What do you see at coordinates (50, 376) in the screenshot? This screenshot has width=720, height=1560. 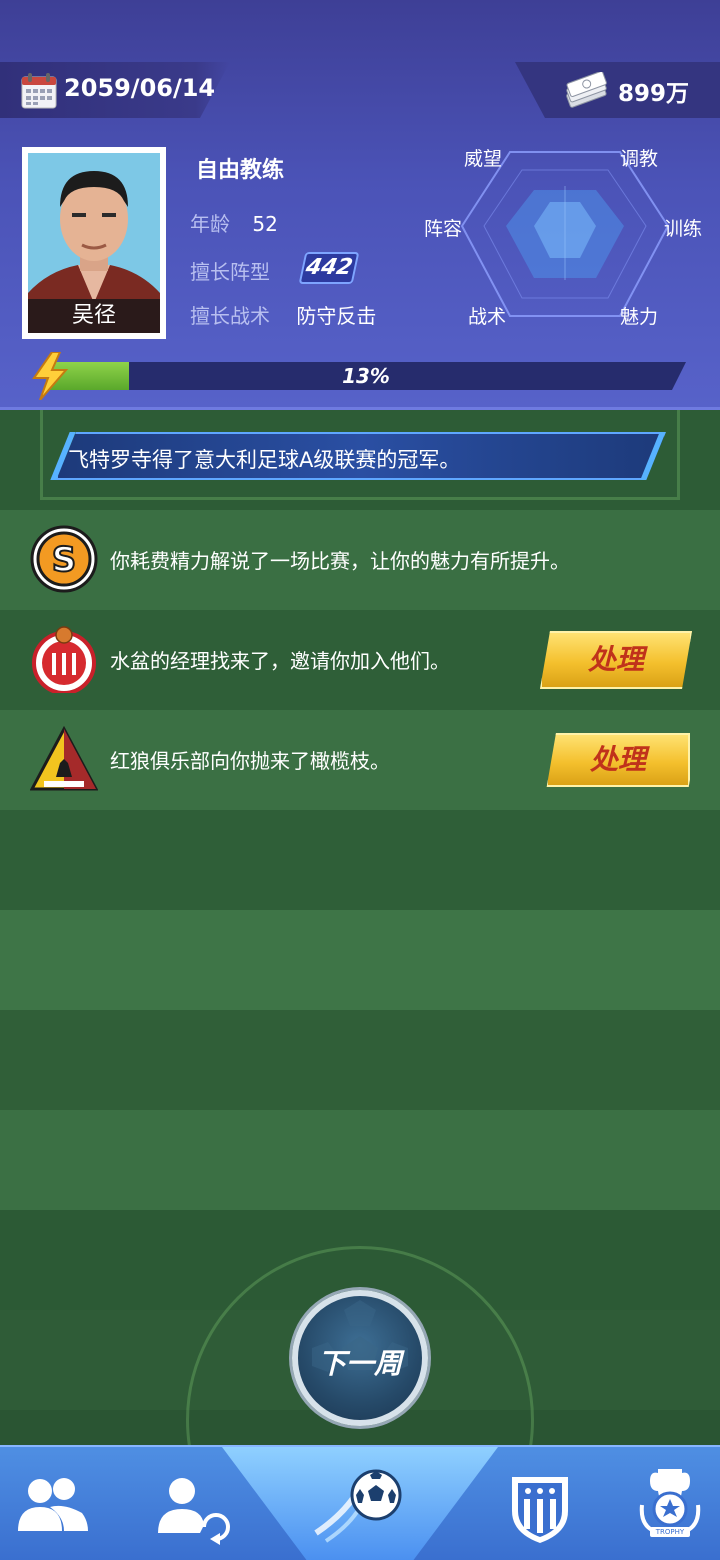 I see `lightning-icon` at bounding box center [50, 376].